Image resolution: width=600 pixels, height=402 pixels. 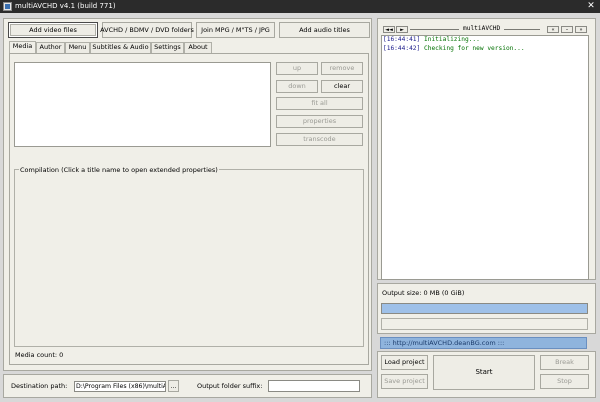 I want to click on stop-button: Stop, so click(x=564, y=381).